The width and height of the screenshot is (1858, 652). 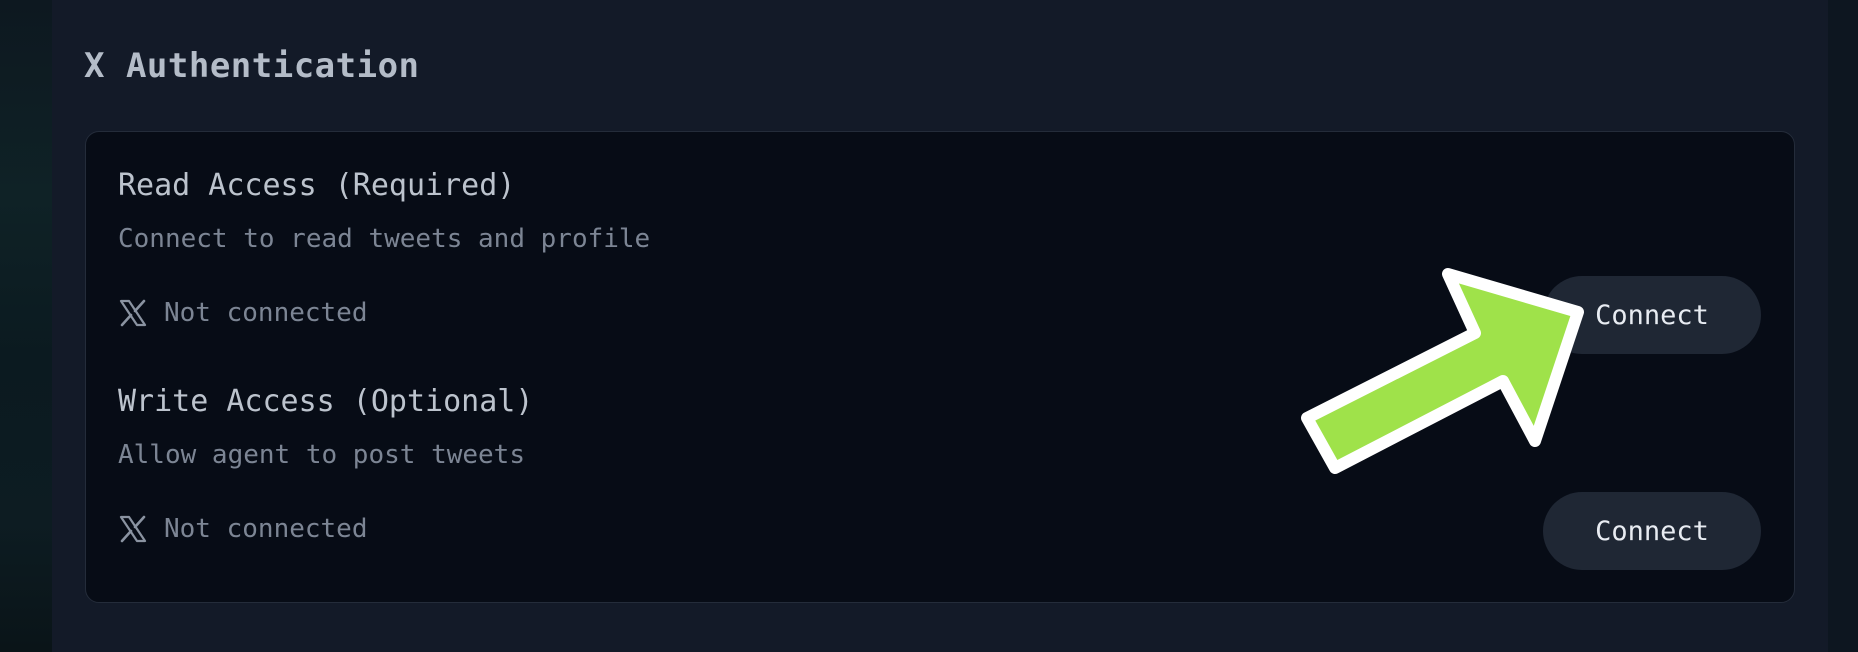 What do you see at coordinates (252, 66) in the screenshot?
I see `section-title: X Authentication` at bounding box center [252, 66].